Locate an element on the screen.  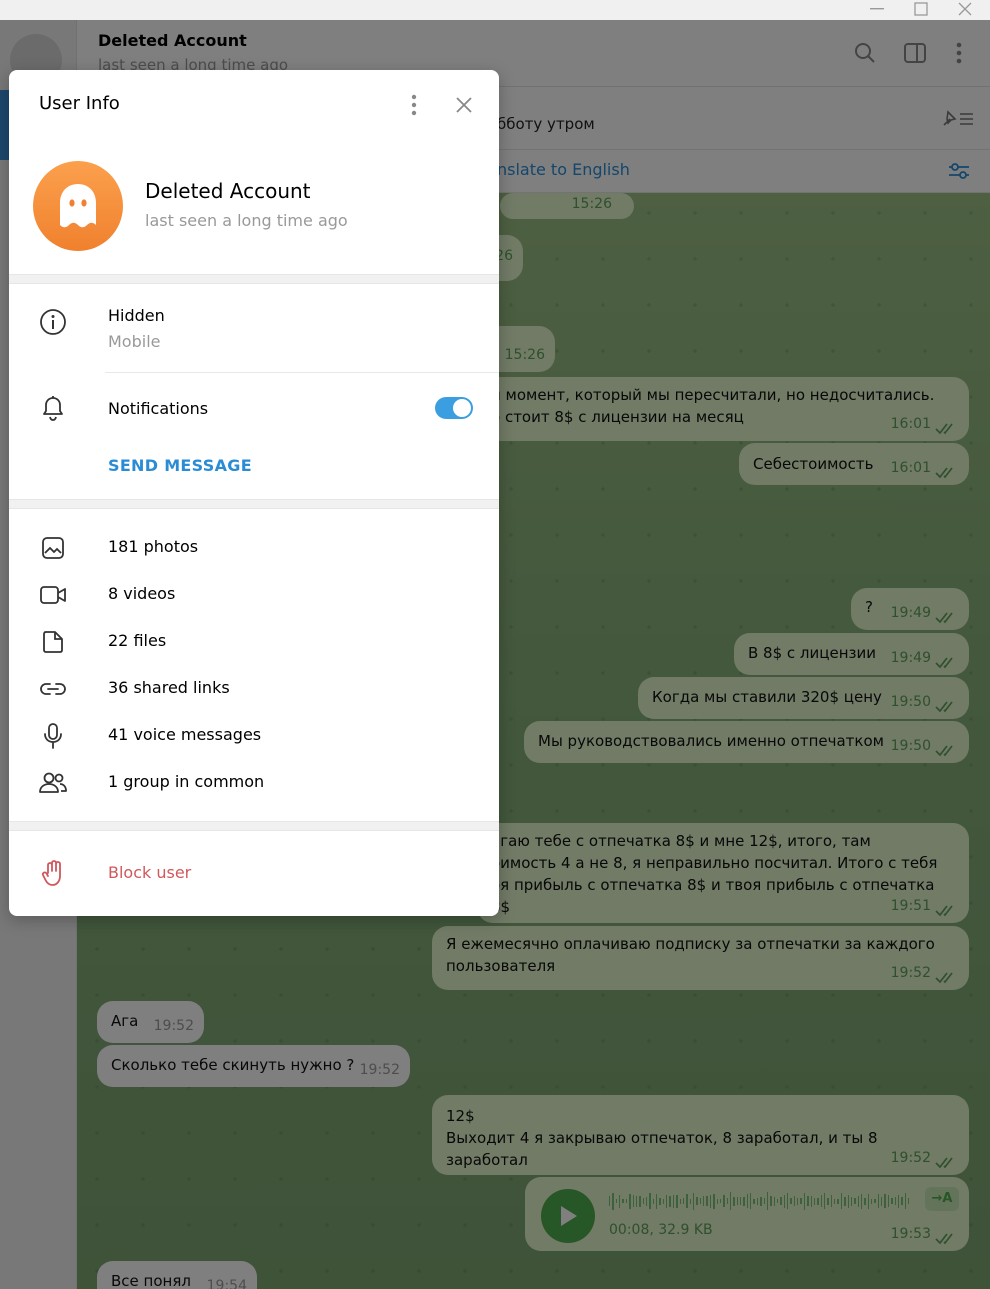
phone-sub: Mobile is located at coordinates (134, 341).